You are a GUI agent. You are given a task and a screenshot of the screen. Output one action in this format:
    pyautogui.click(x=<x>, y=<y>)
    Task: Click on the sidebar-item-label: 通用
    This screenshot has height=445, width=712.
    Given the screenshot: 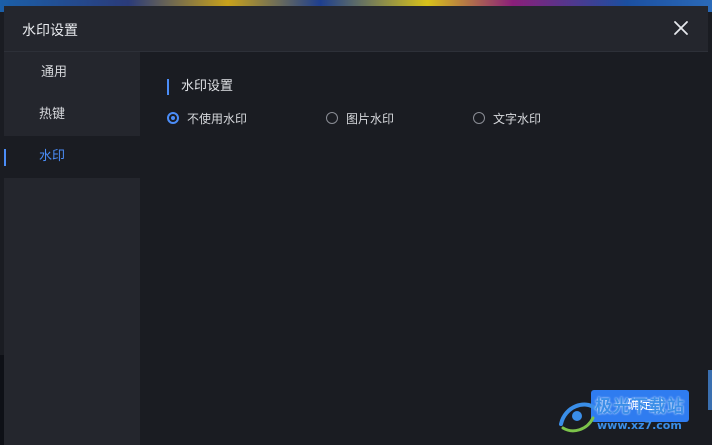 What is the action you would take?
    pyautogui.click(x=54, y=72)
    